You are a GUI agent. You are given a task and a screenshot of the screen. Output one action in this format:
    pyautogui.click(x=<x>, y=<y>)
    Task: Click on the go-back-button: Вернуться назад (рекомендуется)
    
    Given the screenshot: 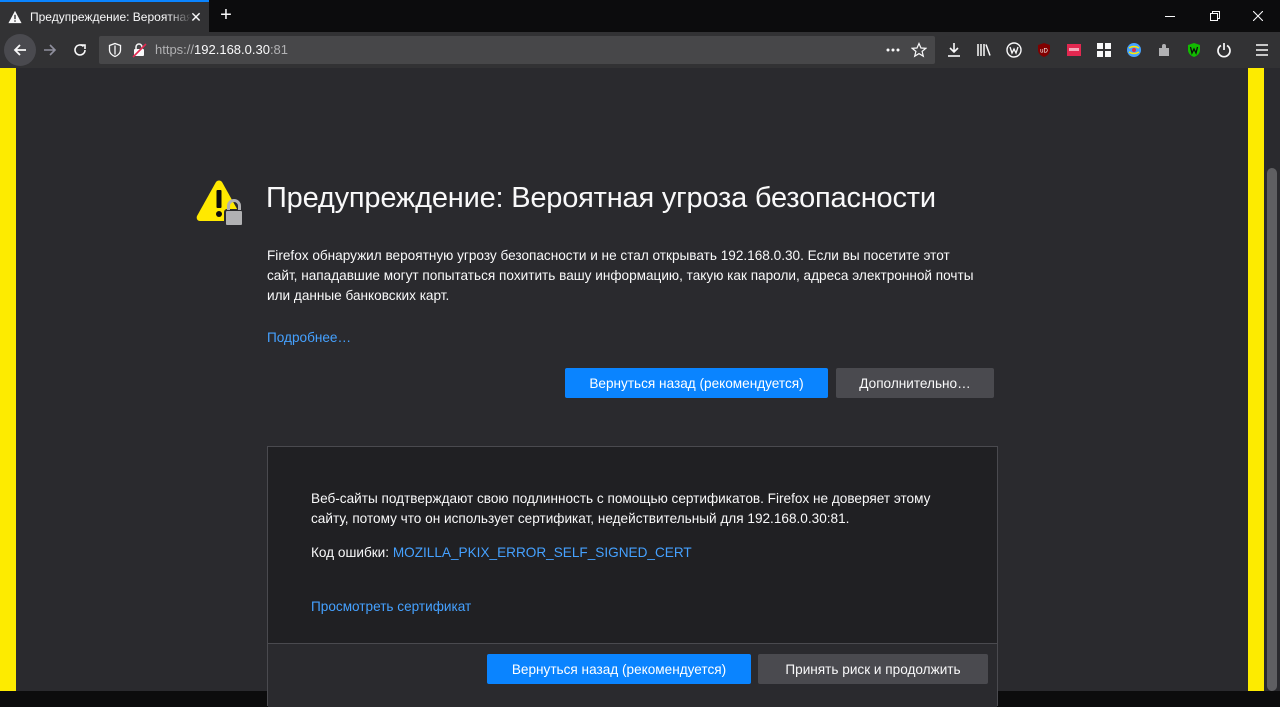 What is the action you would take?
    pyautogui.click(x=696, y=383)
    